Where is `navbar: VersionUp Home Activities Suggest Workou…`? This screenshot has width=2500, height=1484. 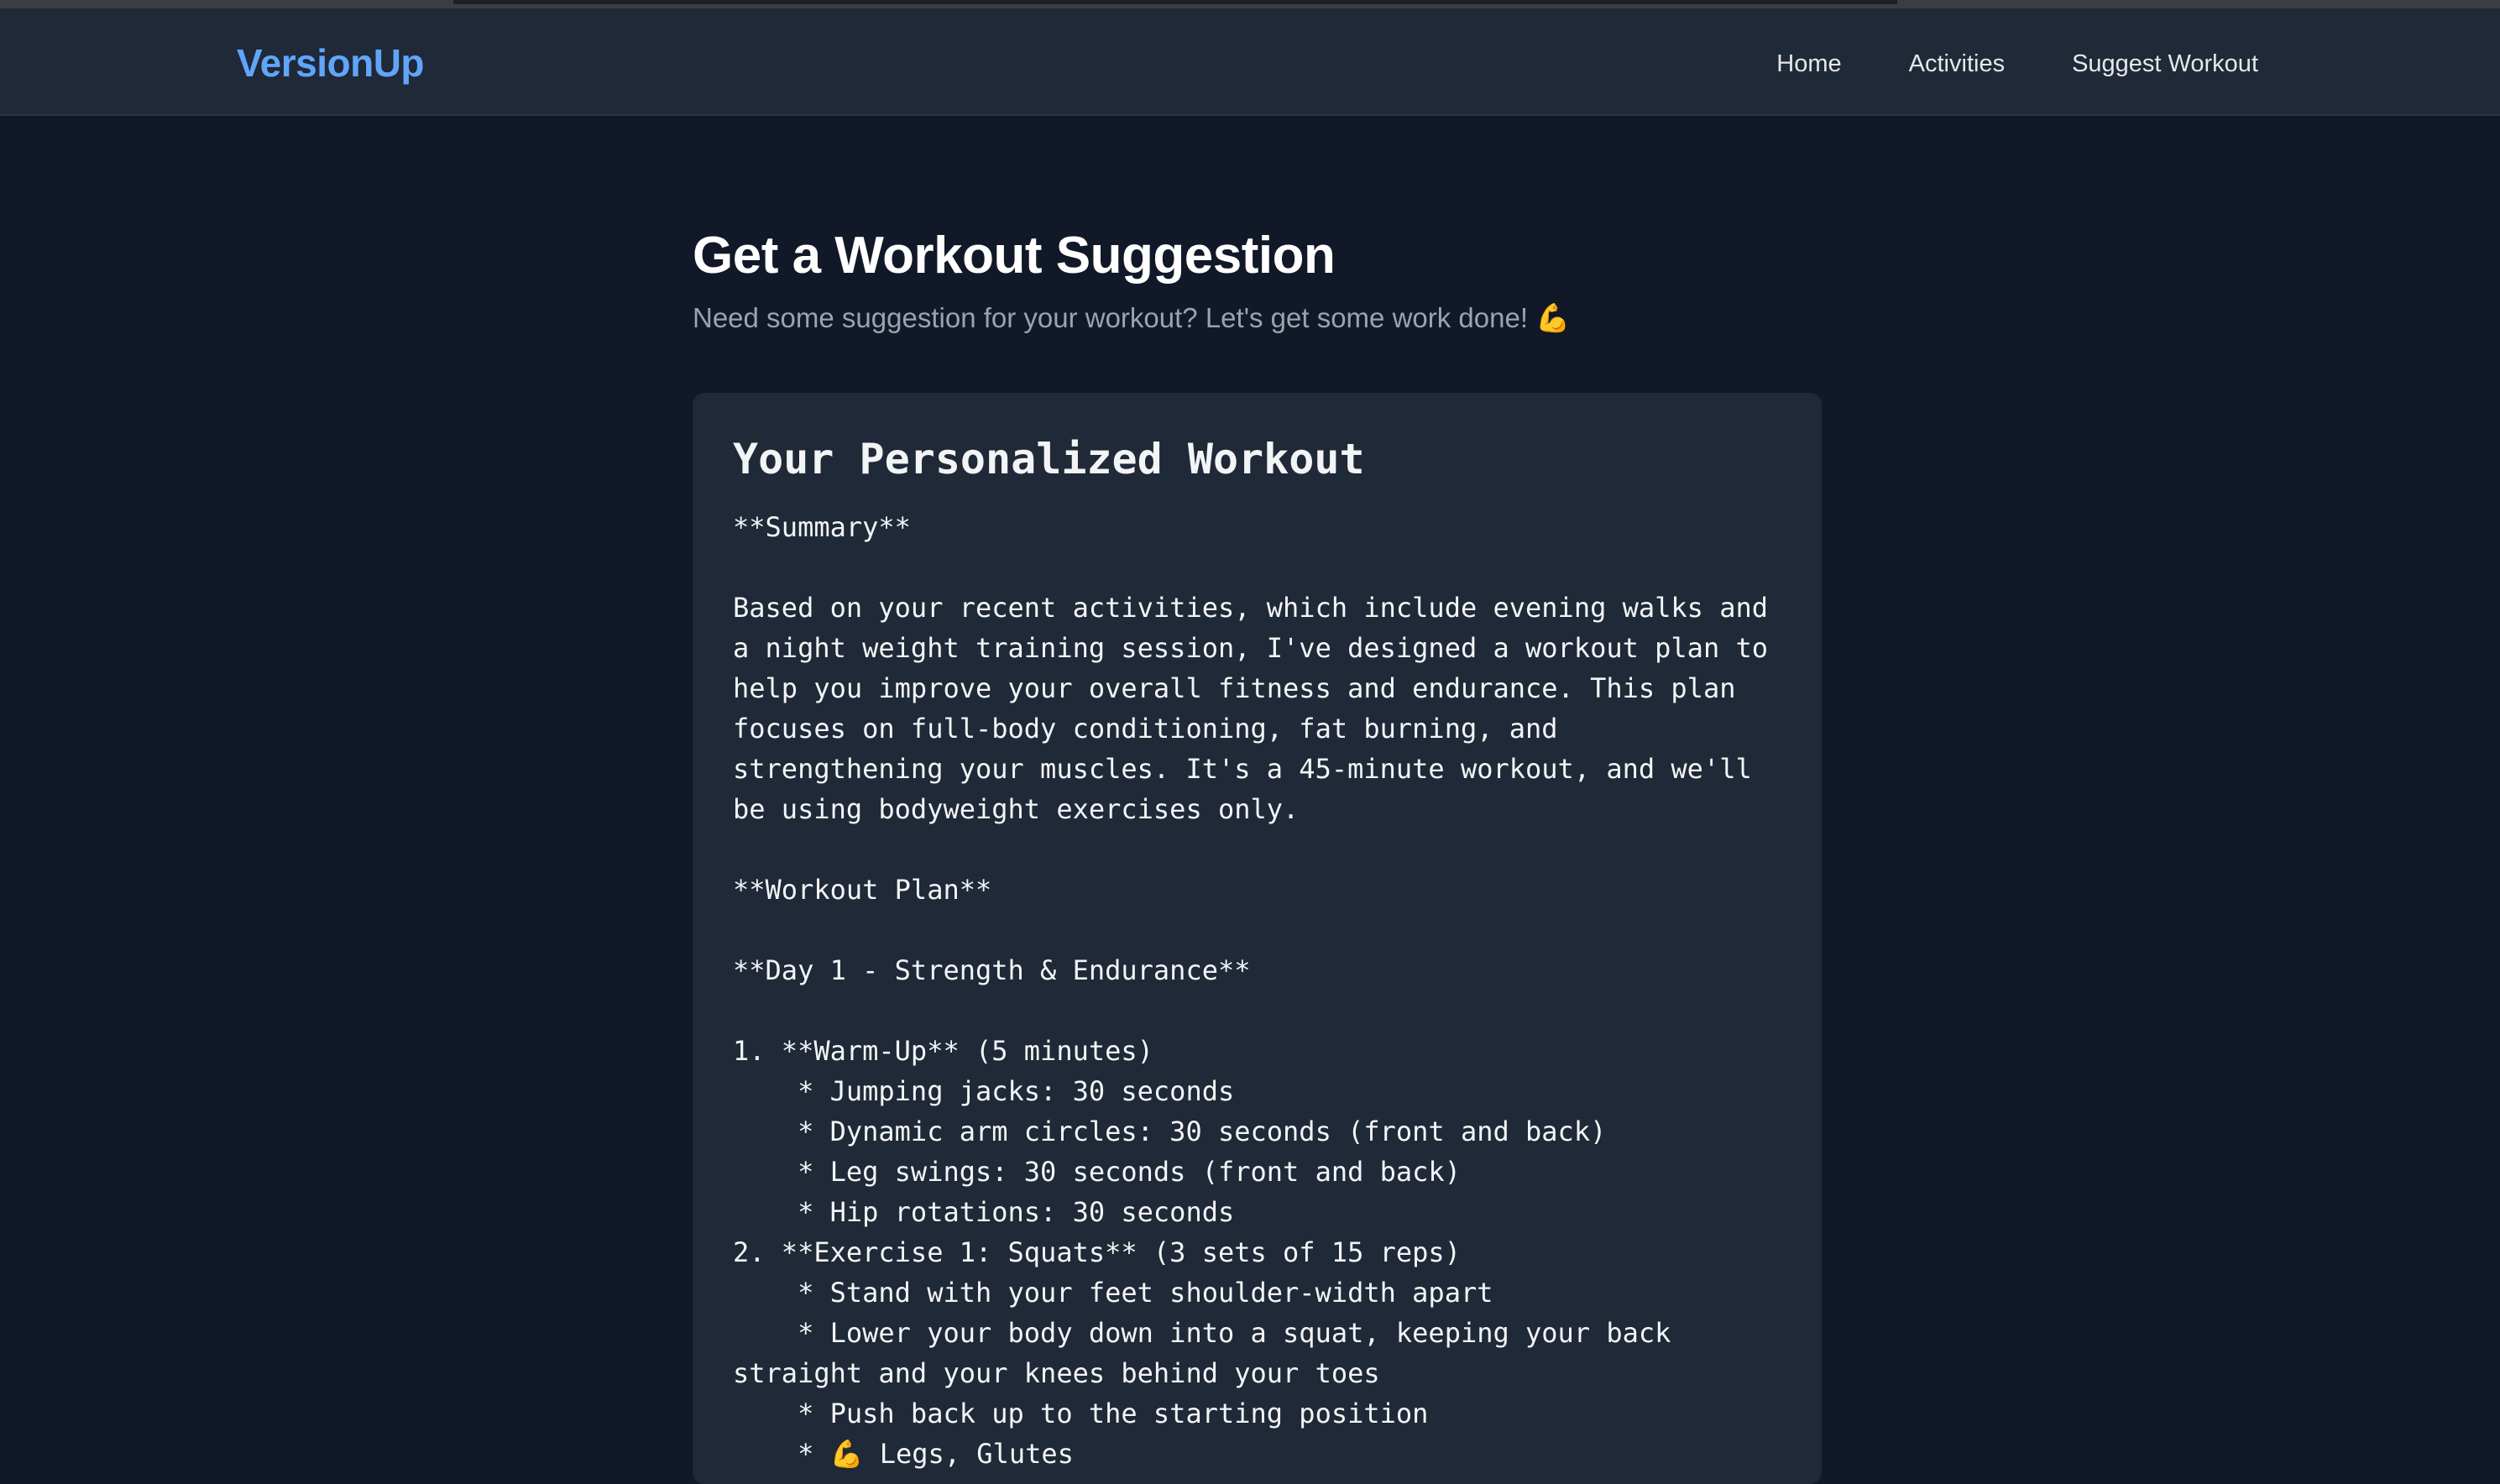
navbar: VersionUp Home Activities Suggest Workou… is located at coordinates (1250, 62).